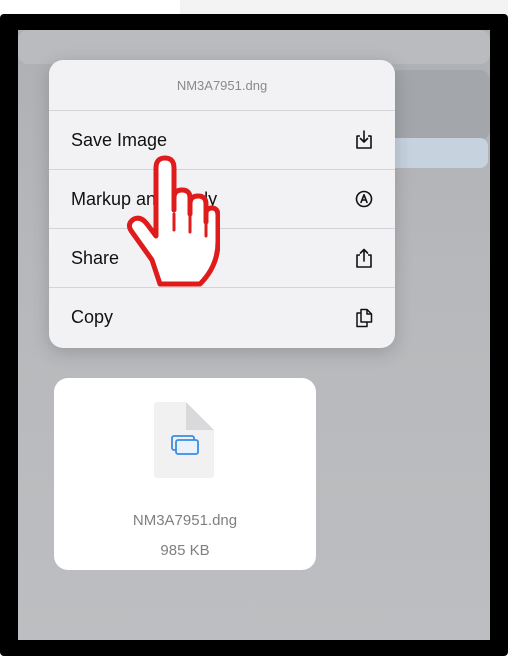  I want to click on document-fold, so click(200, 416).